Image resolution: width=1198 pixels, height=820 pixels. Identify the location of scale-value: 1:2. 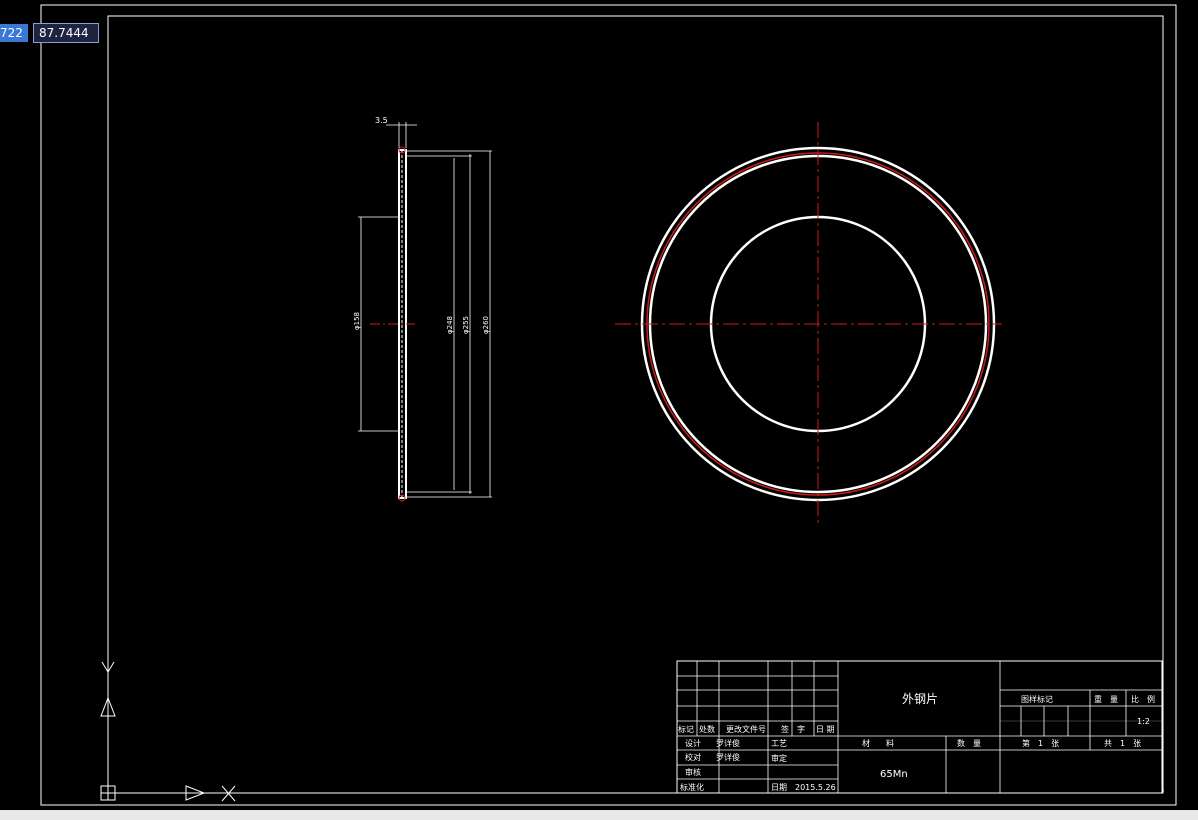
(1143, 721).